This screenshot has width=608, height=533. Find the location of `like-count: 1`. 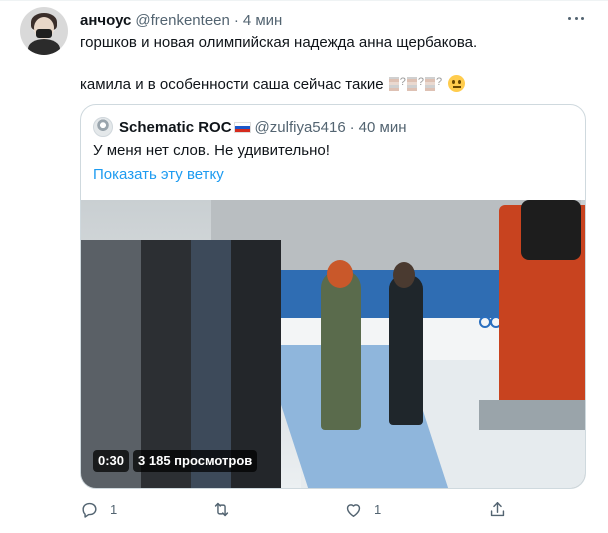

like-count: 1 is located at coordinates (378, 509).